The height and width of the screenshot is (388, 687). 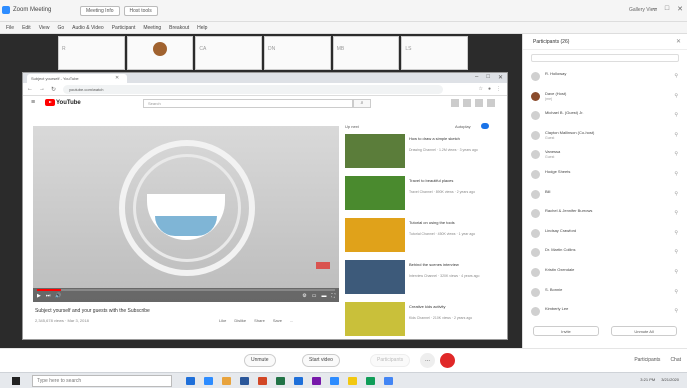 I want to click on kebab-menu-icon: ⋮, so click(x=498, y=89).